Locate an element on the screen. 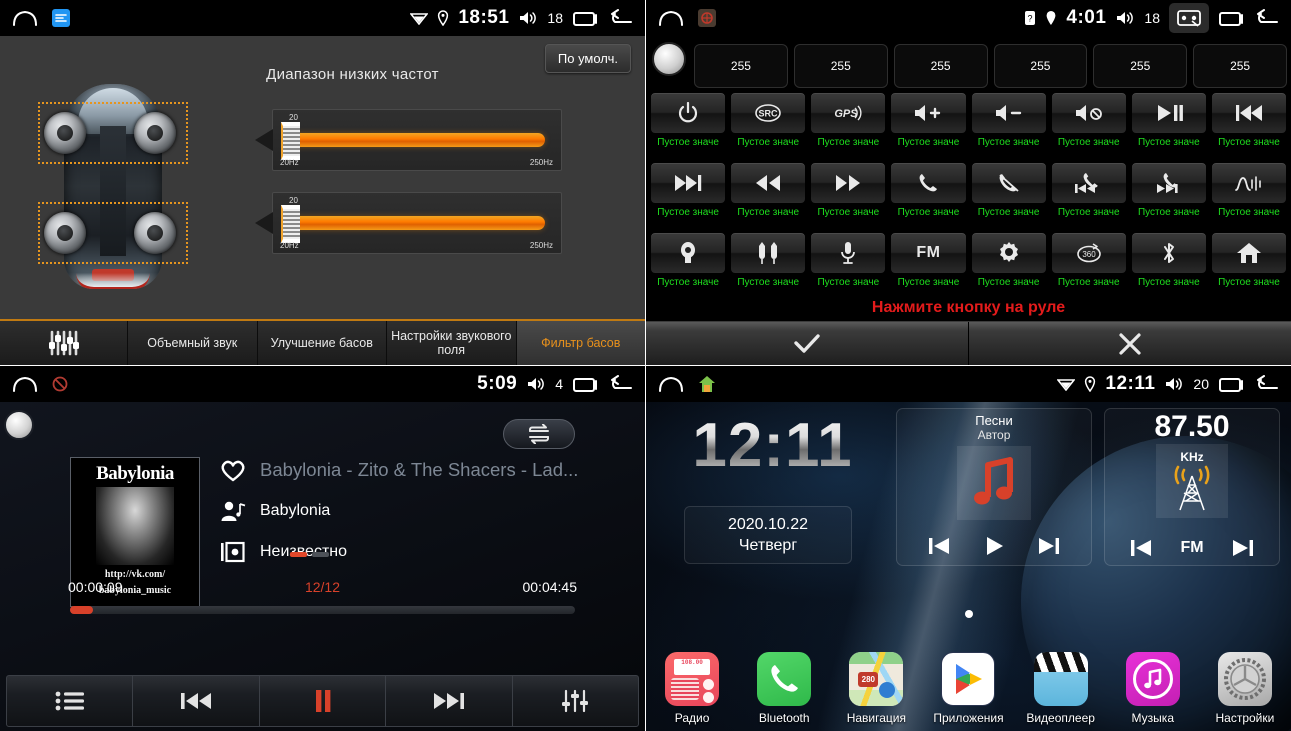 Image resolution: width=1291 pixels, height=731 pixels. key-cell-fast-forward: Пустое значе is located at coordinates (848, 195).